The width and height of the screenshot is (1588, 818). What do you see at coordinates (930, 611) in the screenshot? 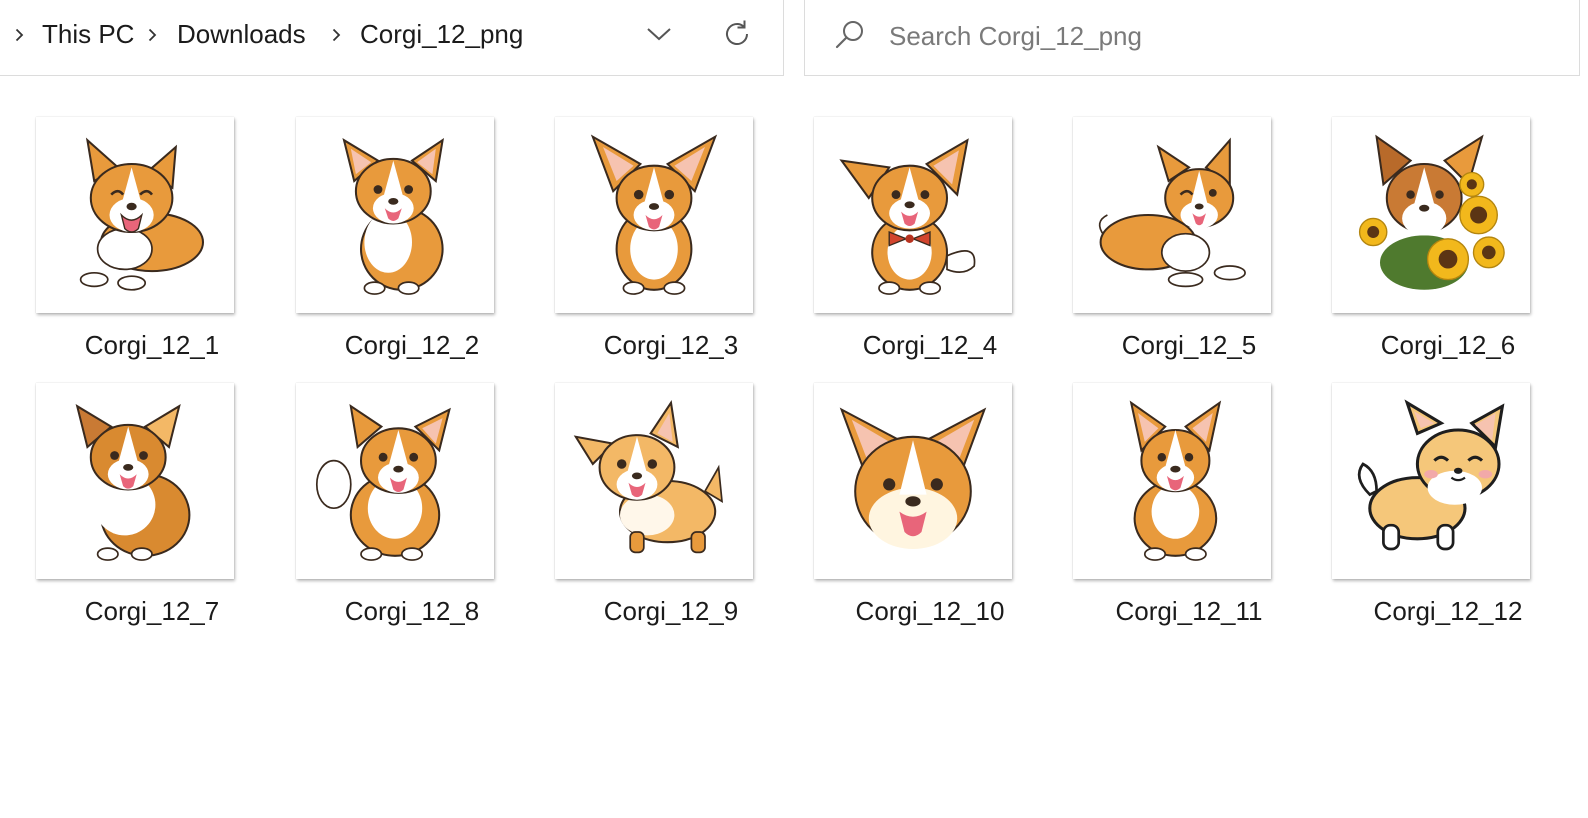
I see `file-name: Corgi_12_10` at bounding box center [930, 611].